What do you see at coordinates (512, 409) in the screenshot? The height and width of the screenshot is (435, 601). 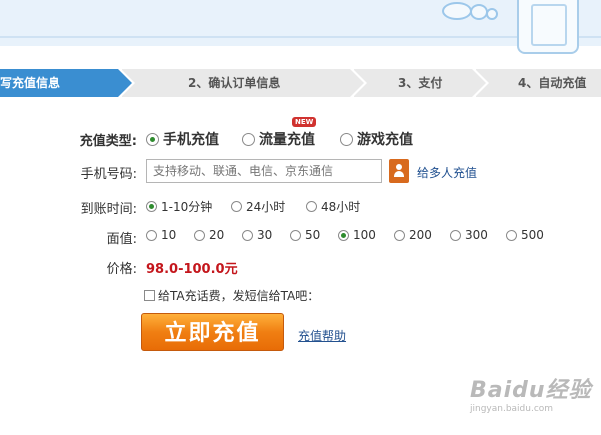 I see `watermark-url: jingyan.baidu.com` at bounding box center [512, 409].